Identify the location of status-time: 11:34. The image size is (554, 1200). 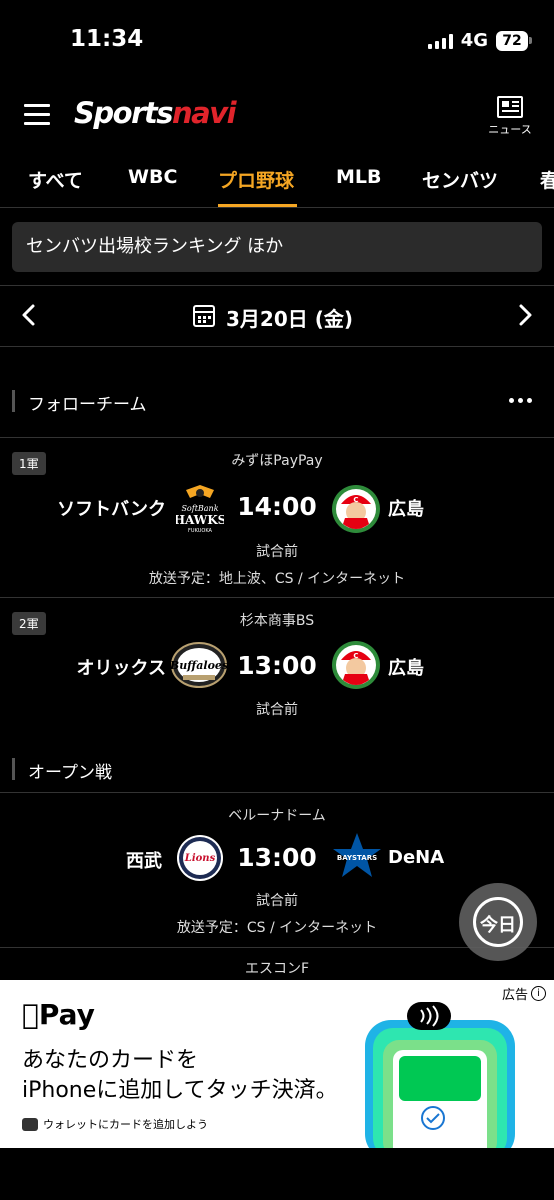
(107, 39).